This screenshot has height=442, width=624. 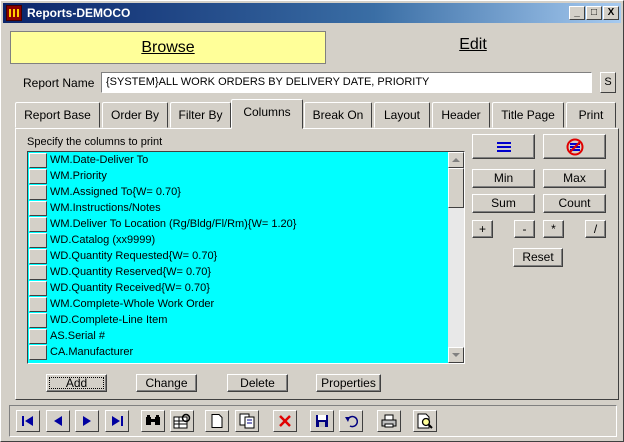 I want to click on list-scrollbar, so click(x=456, y=257).